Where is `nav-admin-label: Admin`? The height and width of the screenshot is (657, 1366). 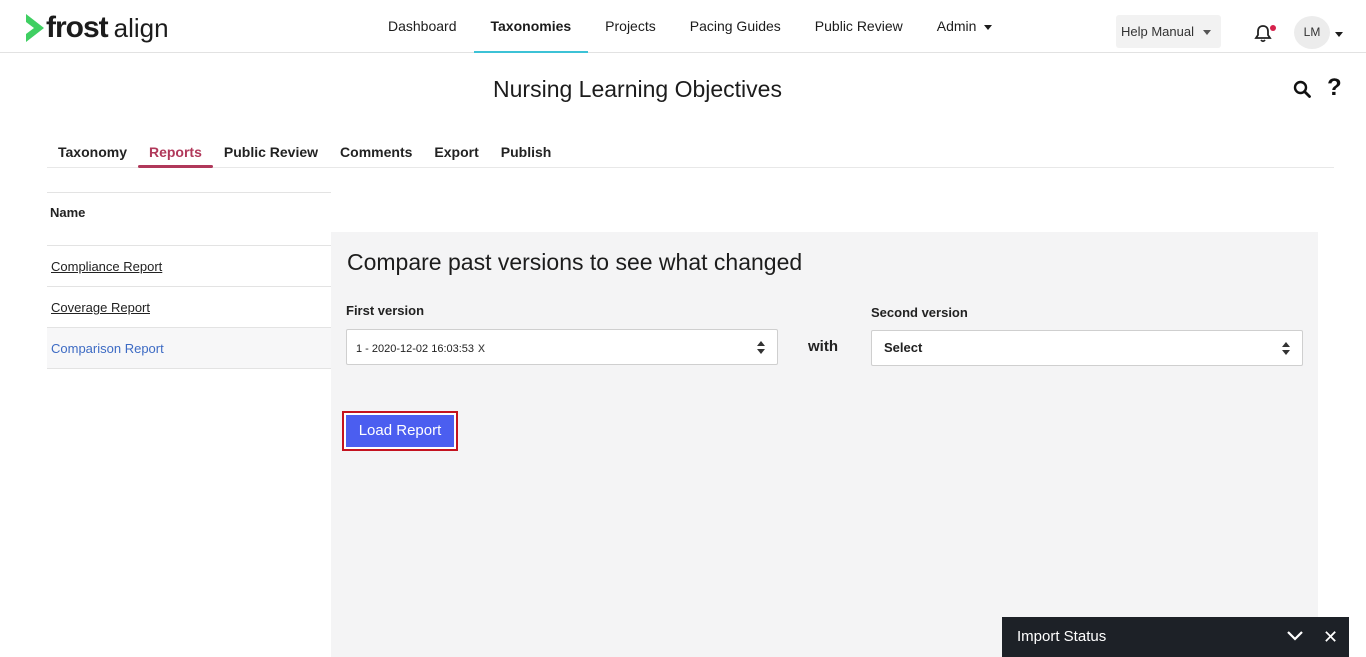 nav-admin-label: Admin is located at coordinates (956, 26).